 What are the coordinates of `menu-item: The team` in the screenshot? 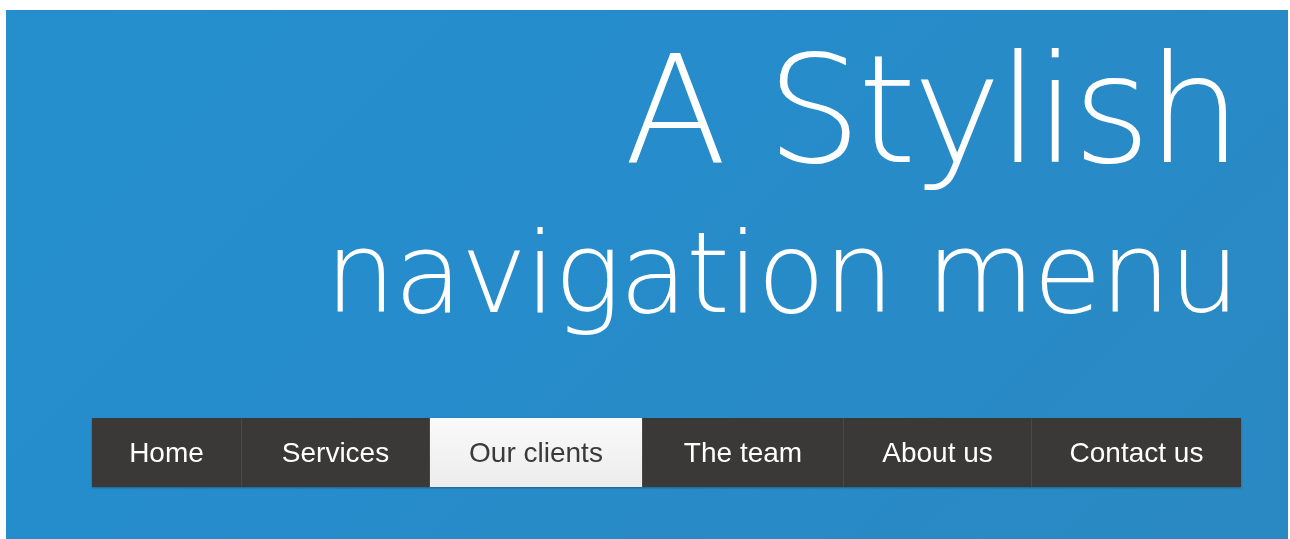 It's located at (743, 452).